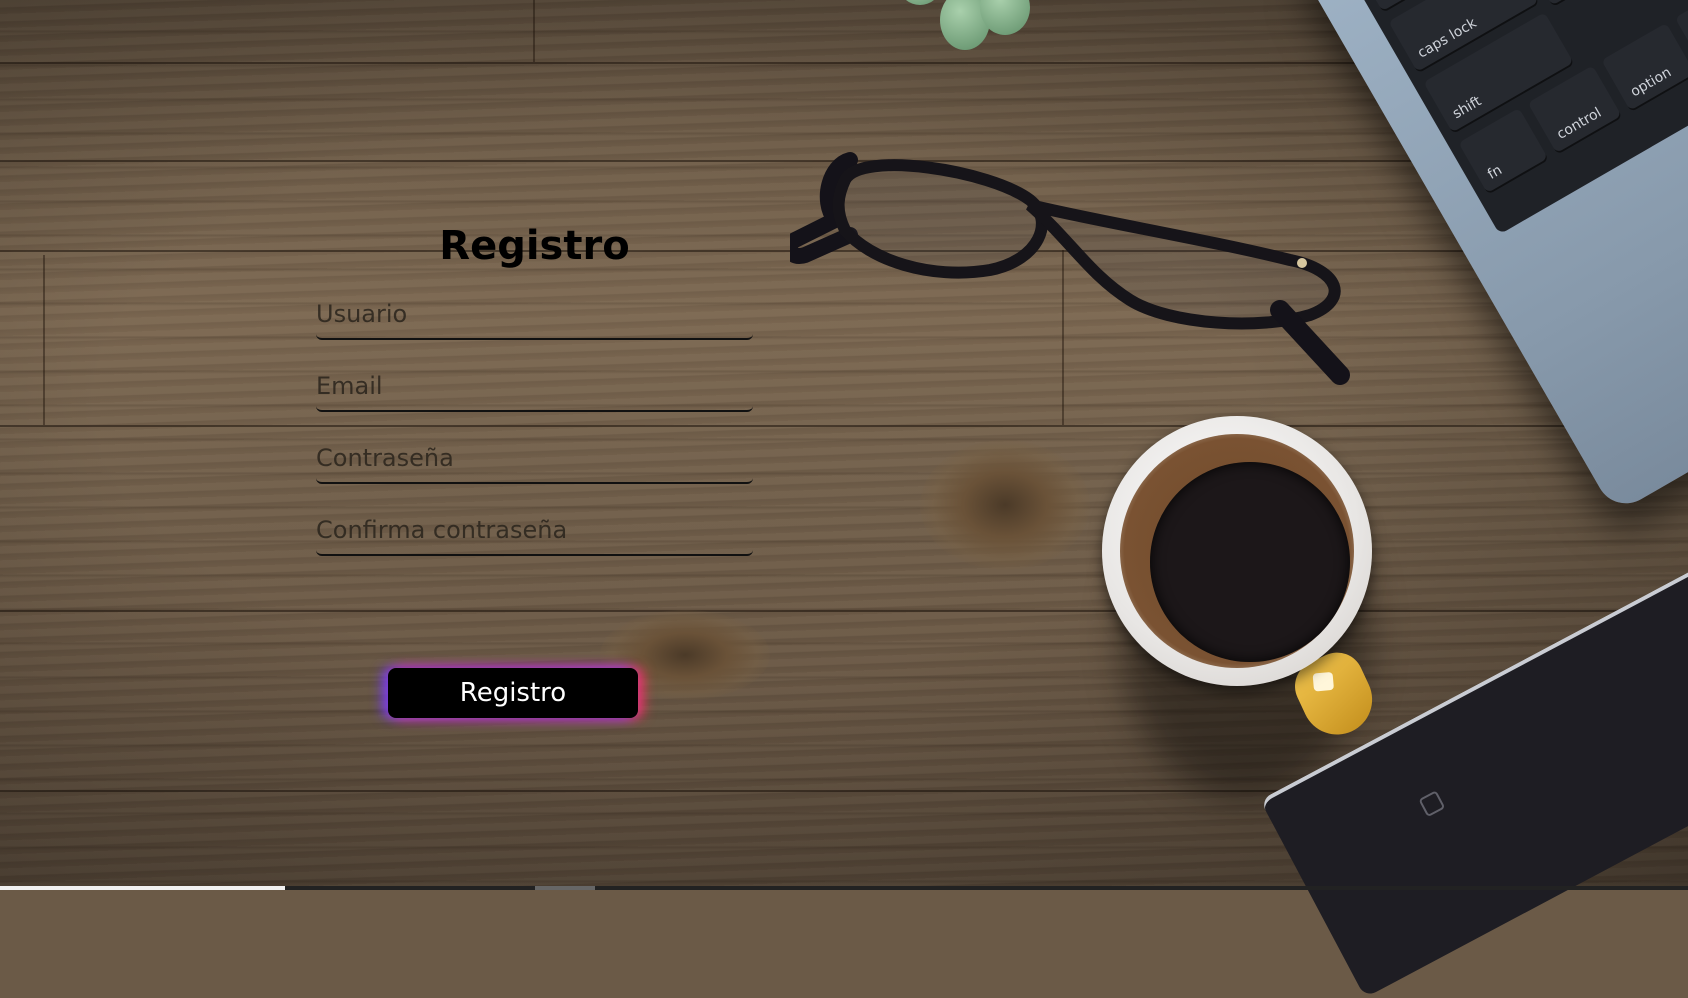 The image size is (1688, 998). Describe the element at coordinates (980, 30) in the screenshot. I see `plant-decoration` at that location.